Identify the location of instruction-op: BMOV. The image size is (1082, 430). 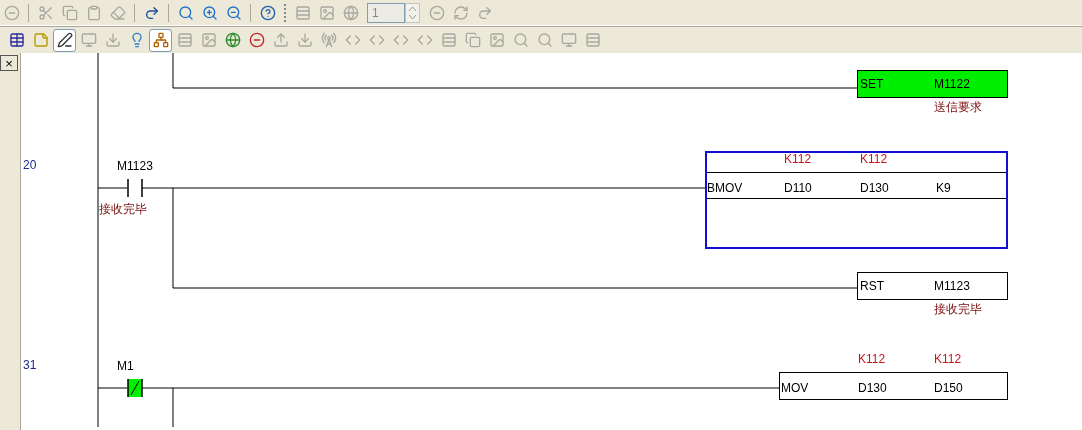
(725, 188).